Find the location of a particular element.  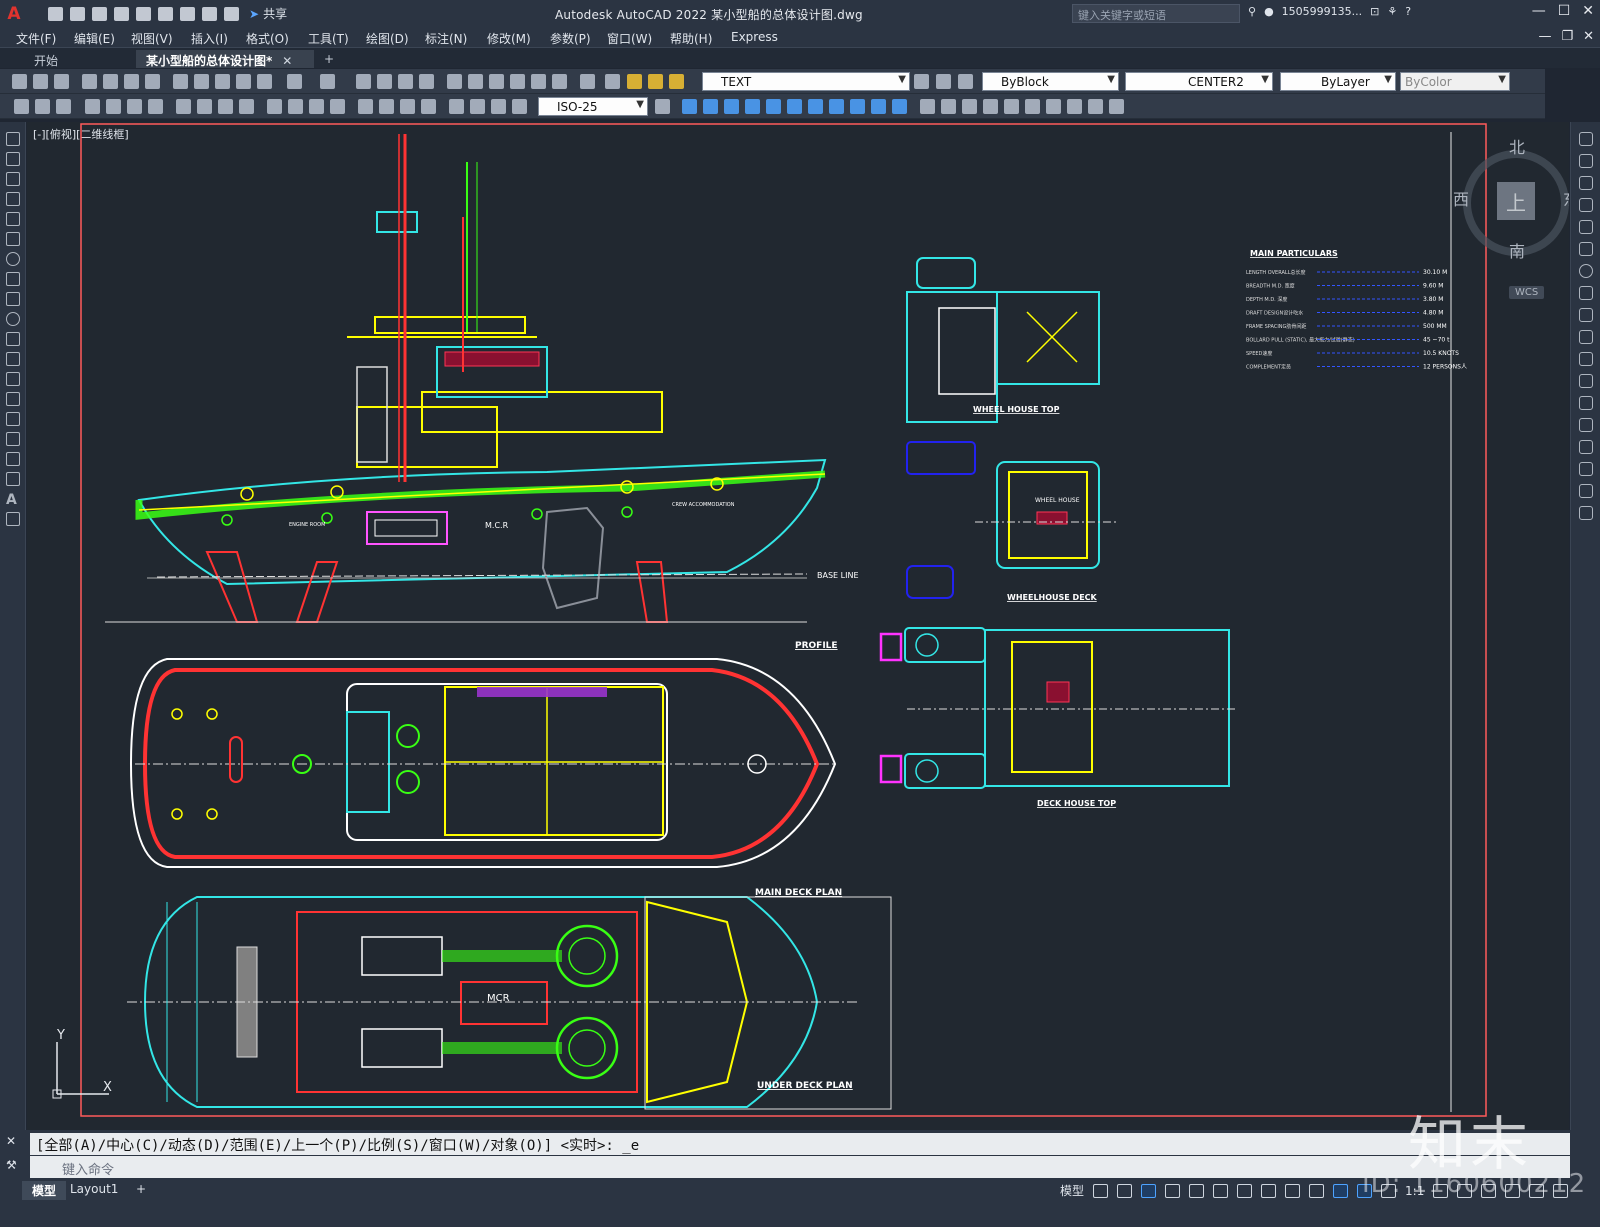

ellipse-arc-icon is located at coordinates (13, 339).